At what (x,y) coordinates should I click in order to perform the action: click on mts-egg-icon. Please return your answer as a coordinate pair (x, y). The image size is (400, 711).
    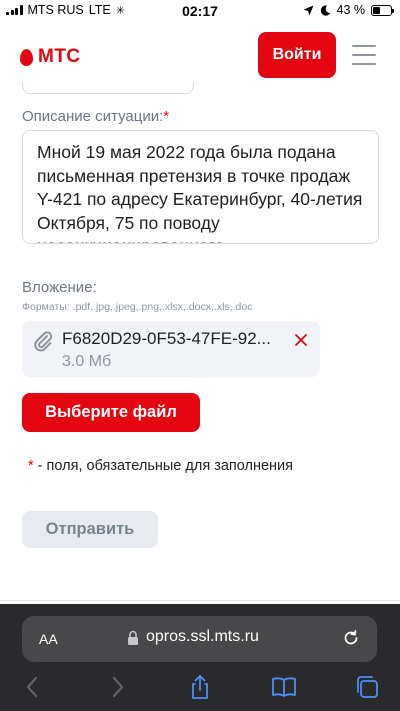
    Looking at the image, I should click on (26, 57).